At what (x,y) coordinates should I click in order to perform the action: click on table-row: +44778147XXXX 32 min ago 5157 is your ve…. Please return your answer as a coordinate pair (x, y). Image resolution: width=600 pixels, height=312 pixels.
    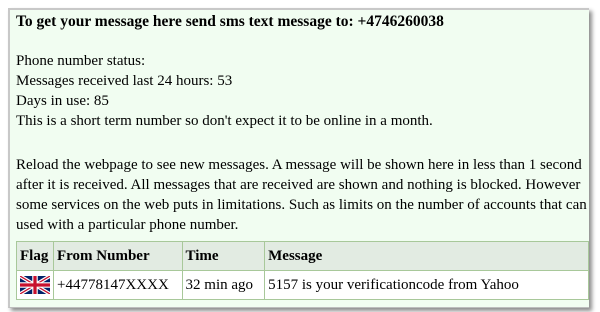
    Looking at the image, I should click on (302, 285).